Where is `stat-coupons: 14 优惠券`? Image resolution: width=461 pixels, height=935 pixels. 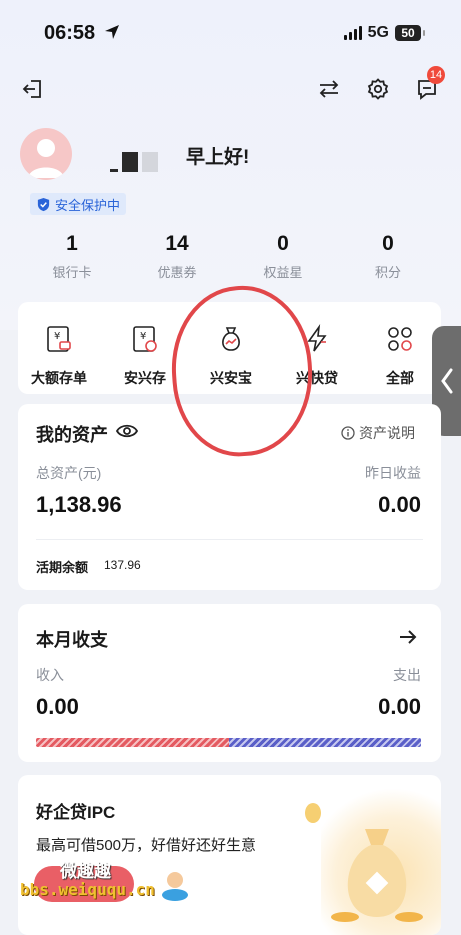 stat-coupons: 14 优惠券 is located at coordinates (177, 256).